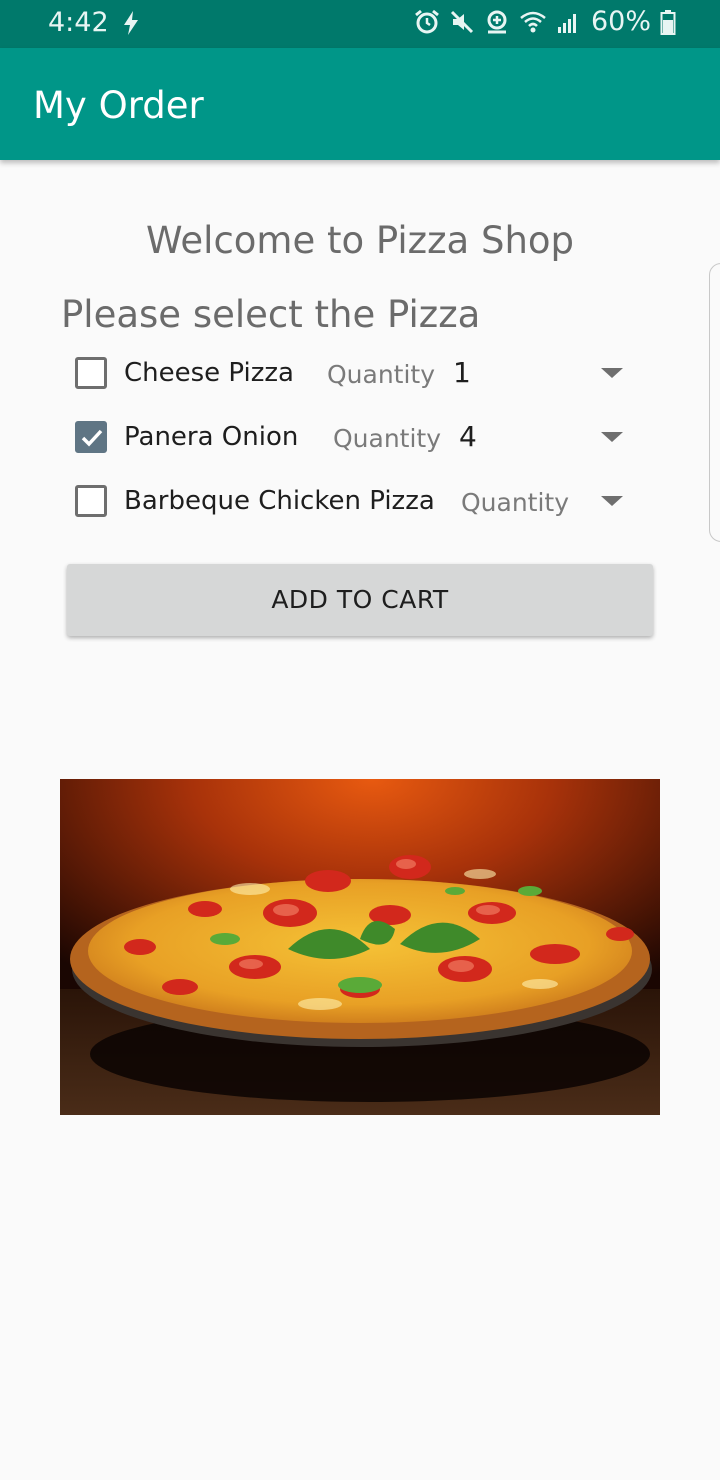 The image size is (720, 1480). Describe the element at coordinates (91, 373) in the screenshot. I see `cheese-pizza-checkbox` at that location.